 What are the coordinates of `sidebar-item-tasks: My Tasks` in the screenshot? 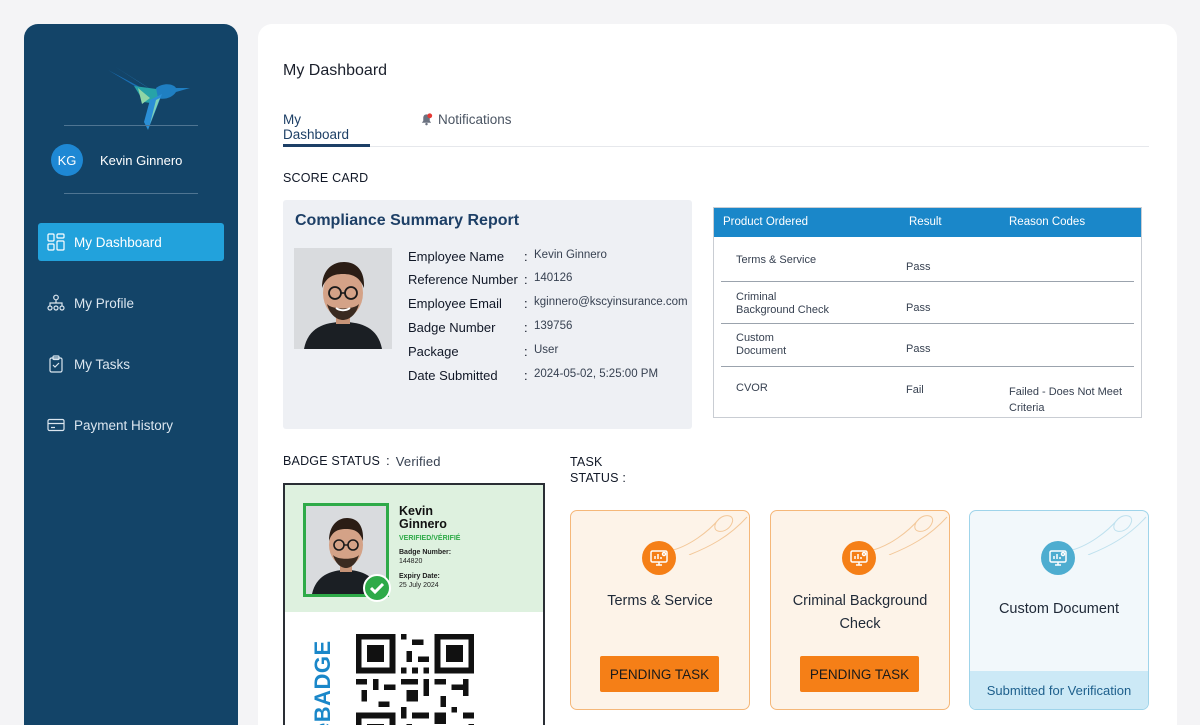 It's located at (131, 364).